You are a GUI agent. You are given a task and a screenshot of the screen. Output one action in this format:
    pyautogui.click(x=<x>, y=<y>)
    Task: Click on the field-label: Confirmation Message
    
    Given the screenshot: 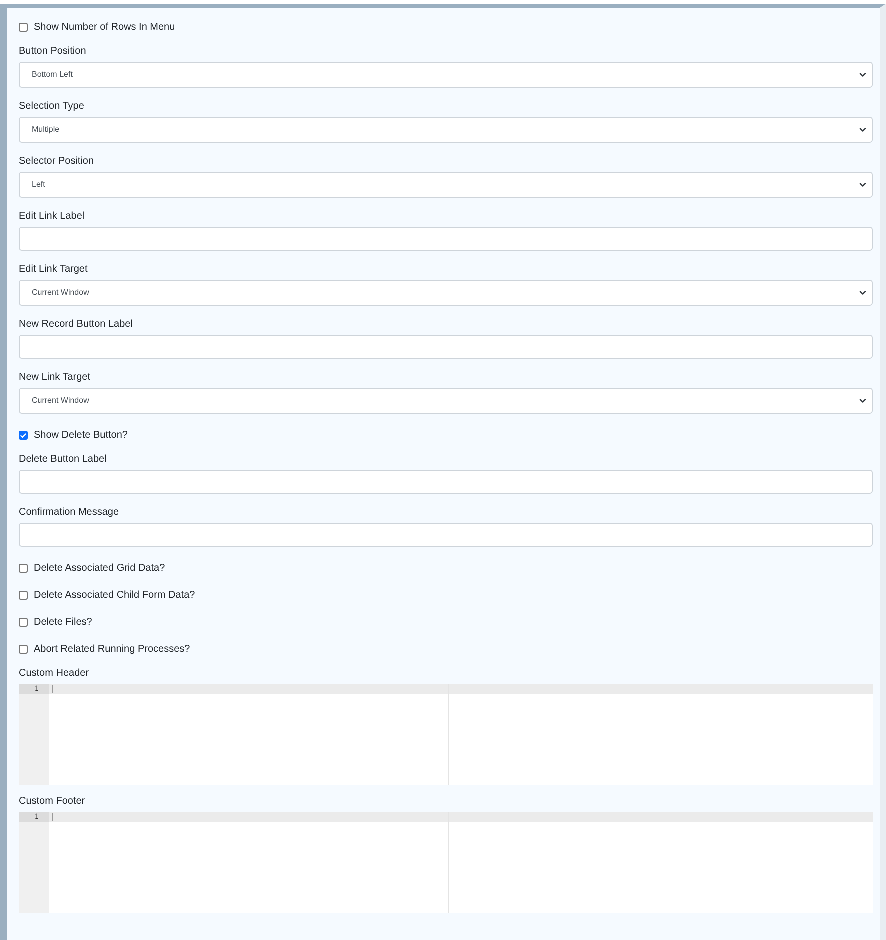 What is the action you would take?
    pyautogui.click(x=69, y=512)
    